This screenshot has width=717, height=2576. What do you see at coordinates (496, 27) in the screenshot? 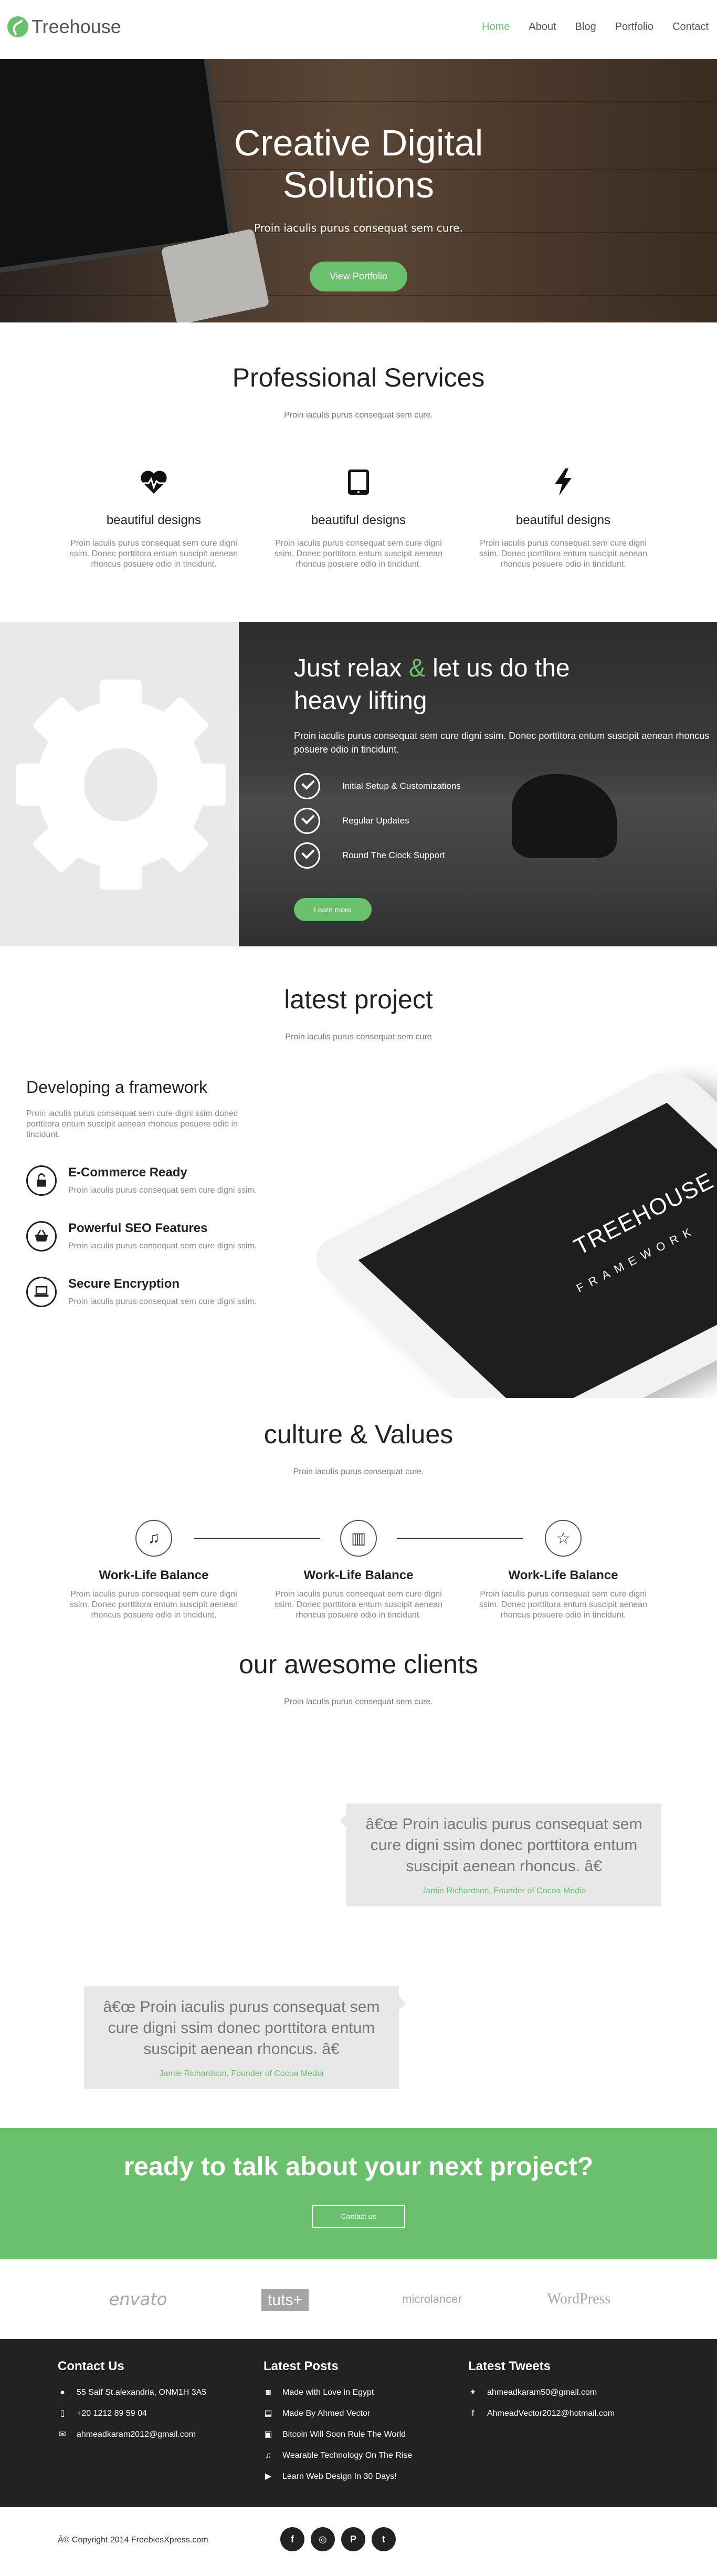
I see `nav-item-home: Home` at bounding box center [496, 27].